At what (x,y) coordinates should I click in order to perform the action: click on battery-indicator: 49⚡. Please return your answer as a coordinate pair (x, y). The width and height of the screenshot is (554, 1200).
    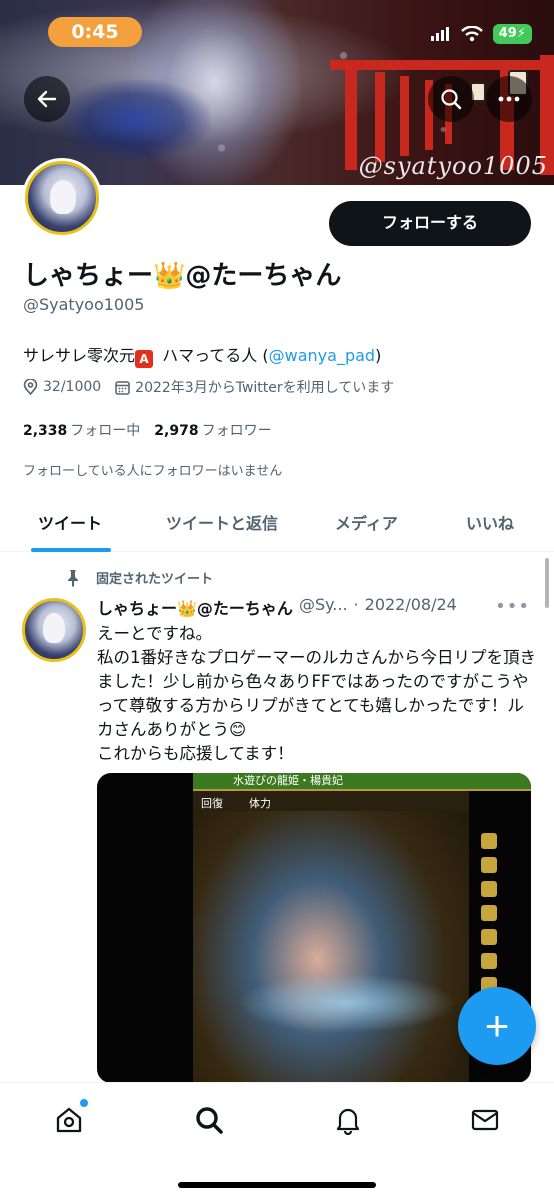
    Looking at the image, I should click on (512, 34).